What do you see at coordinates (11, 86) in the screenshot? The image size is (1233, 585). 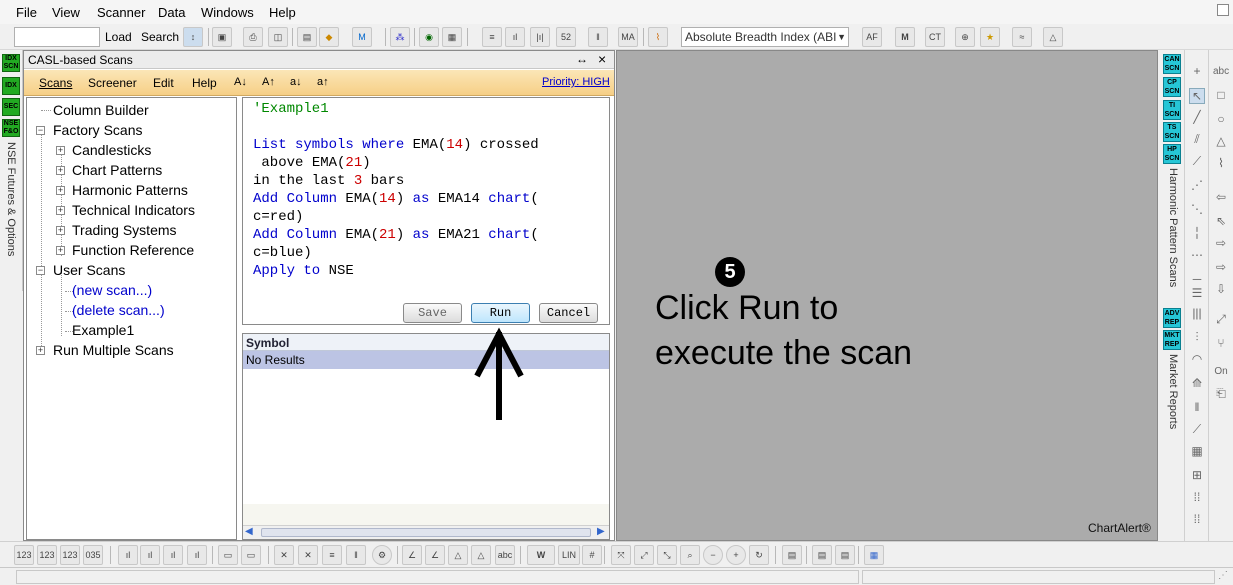 I see `left-tab-idx: IDX` at bounding box center [11, 86].